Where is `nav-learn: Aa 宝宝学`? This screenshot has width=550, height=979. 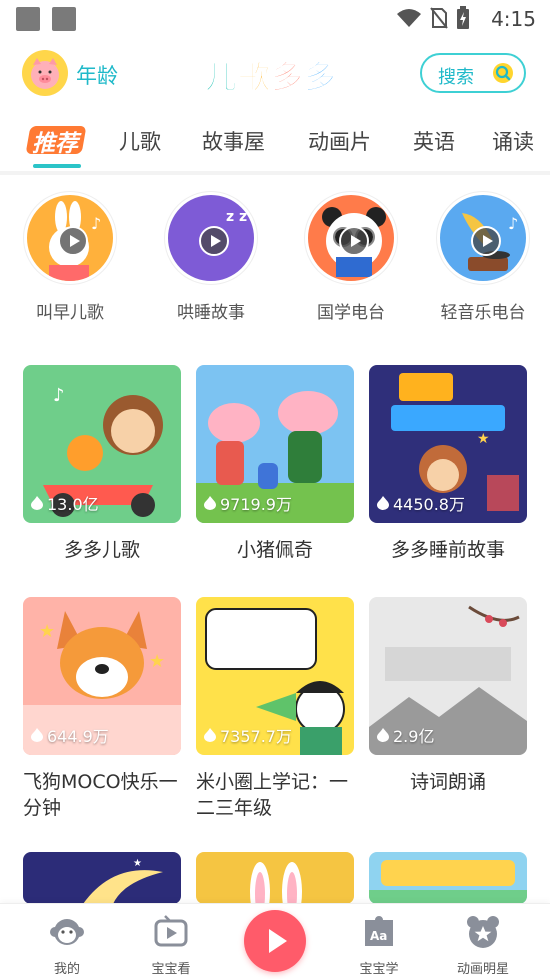 nav-learn: Aa 宝宝学 is located at coordinates (379, 945).